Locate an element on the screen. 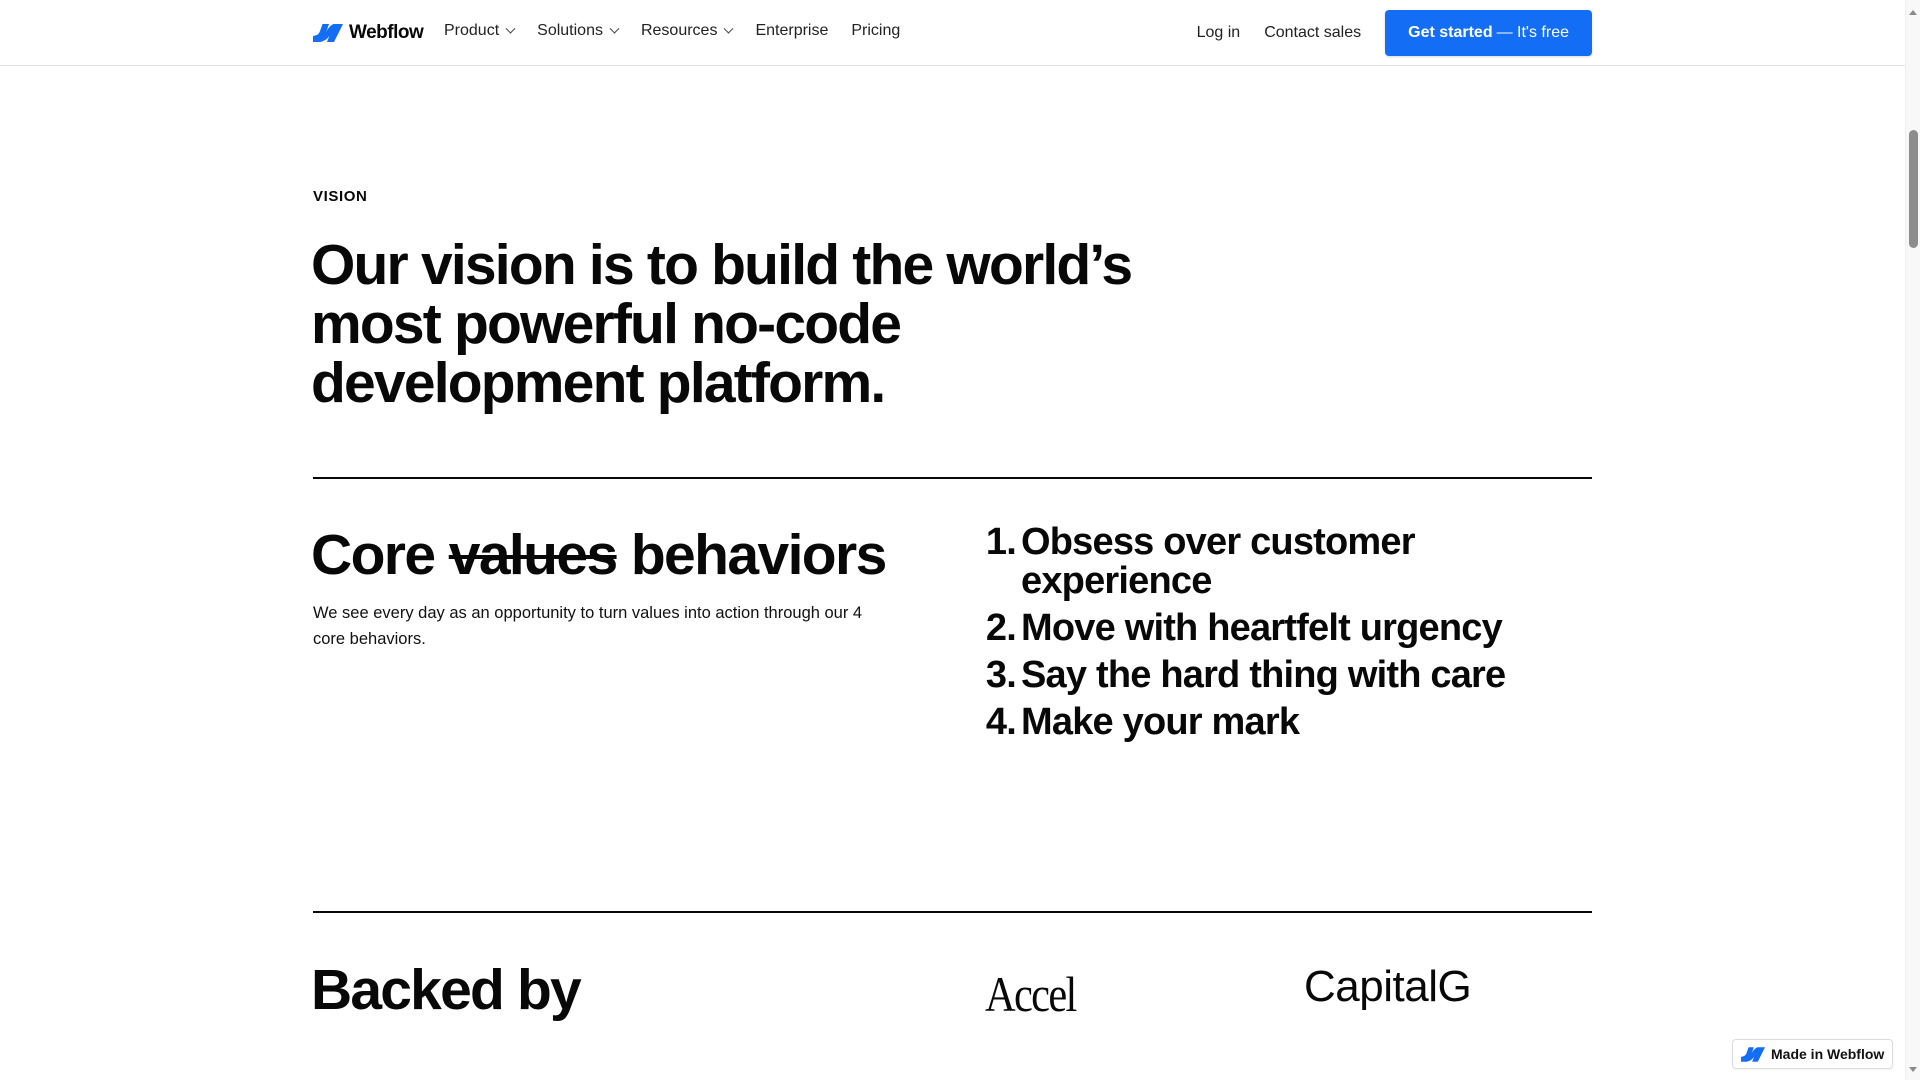  behavior-item: 1. Obsess over customer experience is located at coordinates (1280, 562).